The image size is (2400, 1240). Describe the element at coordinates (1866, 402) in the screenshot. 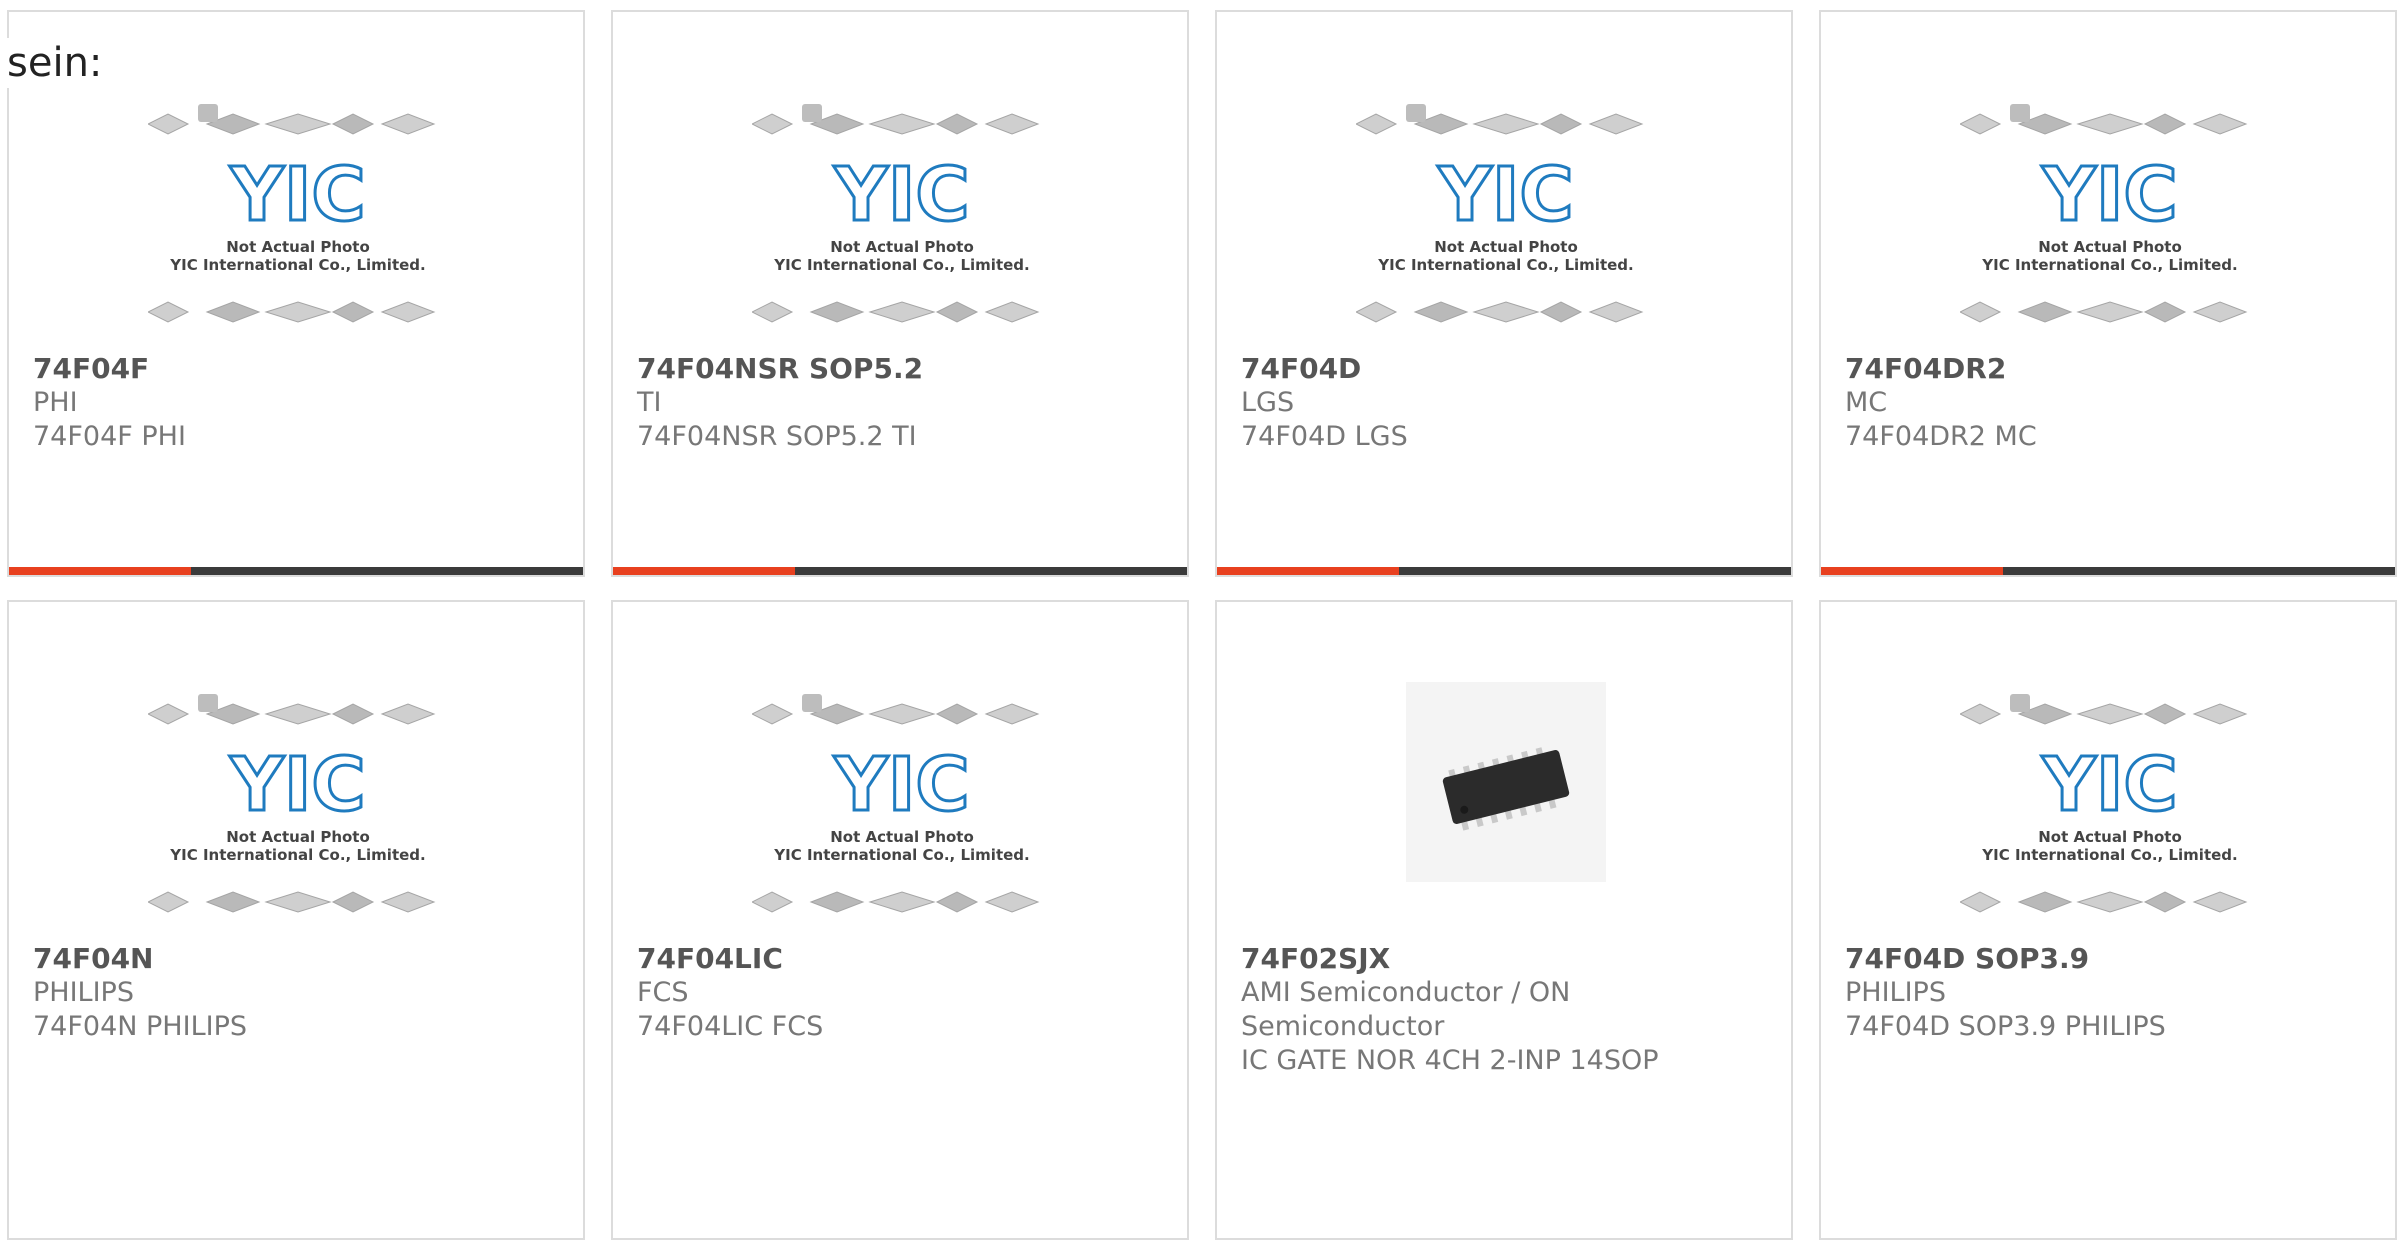

I see `manufacturer: MC` at that location.